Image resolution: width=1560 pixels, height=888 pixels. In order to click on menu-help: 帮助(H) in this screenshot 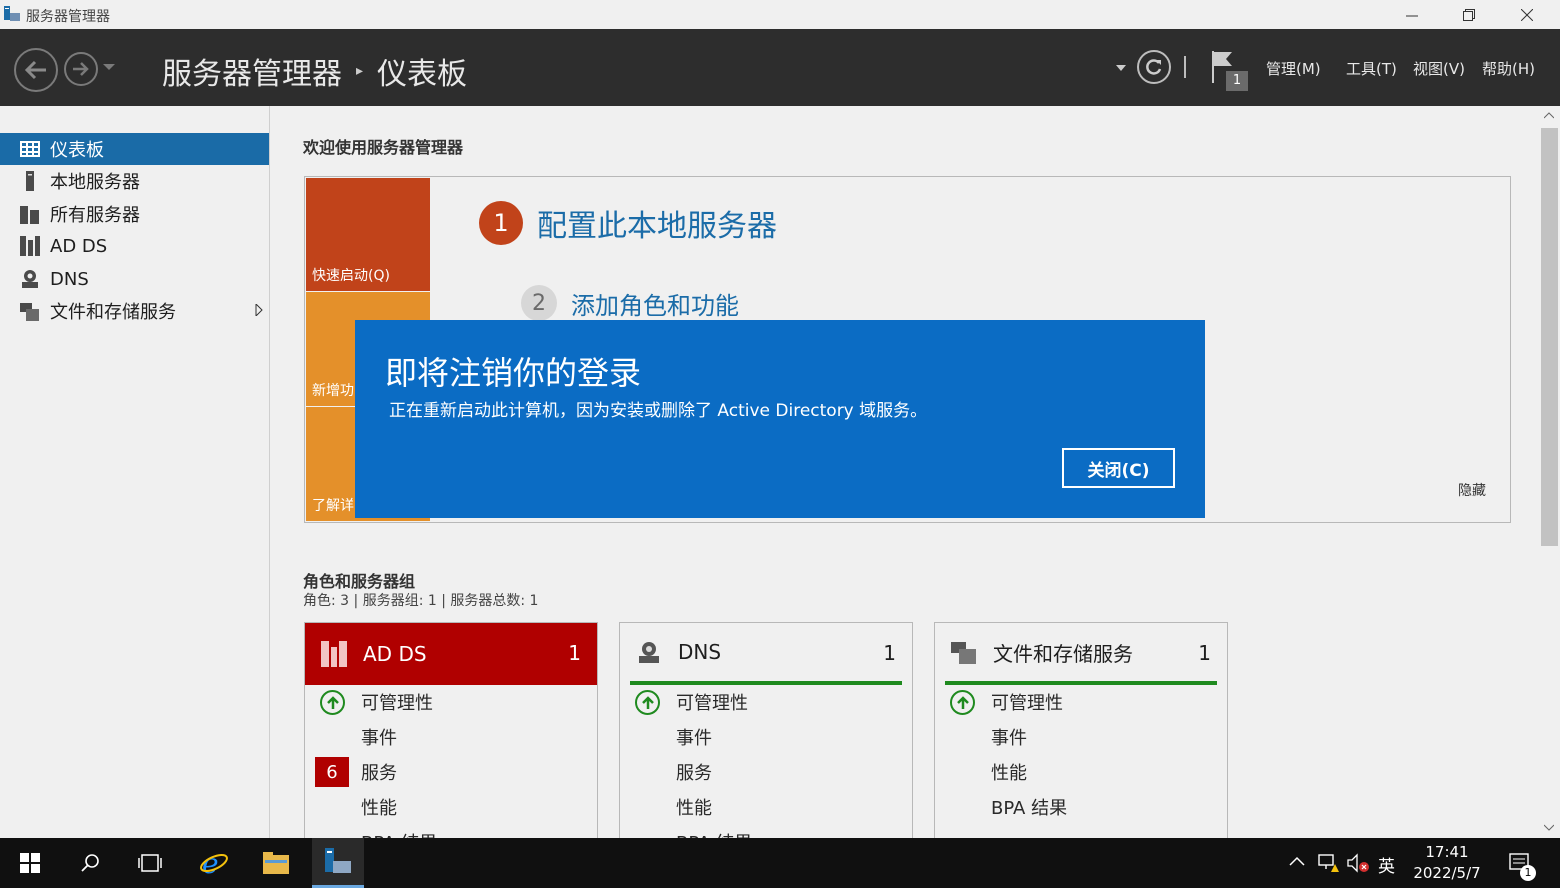, I will do `click(1508, 68)`.